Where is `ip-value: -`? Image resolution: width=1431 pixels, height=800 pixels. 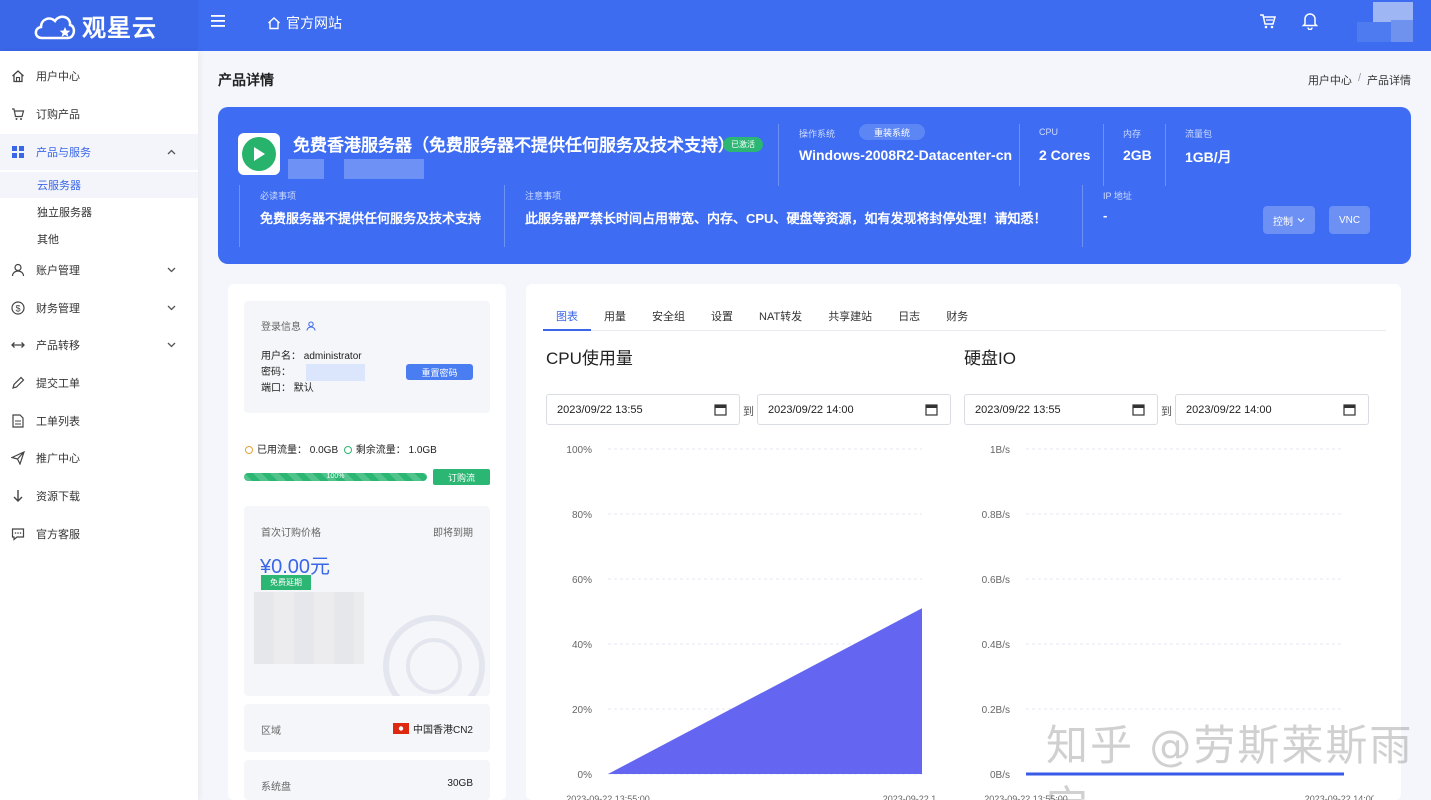
ip-value: - is located at coordinates (1105, 215).